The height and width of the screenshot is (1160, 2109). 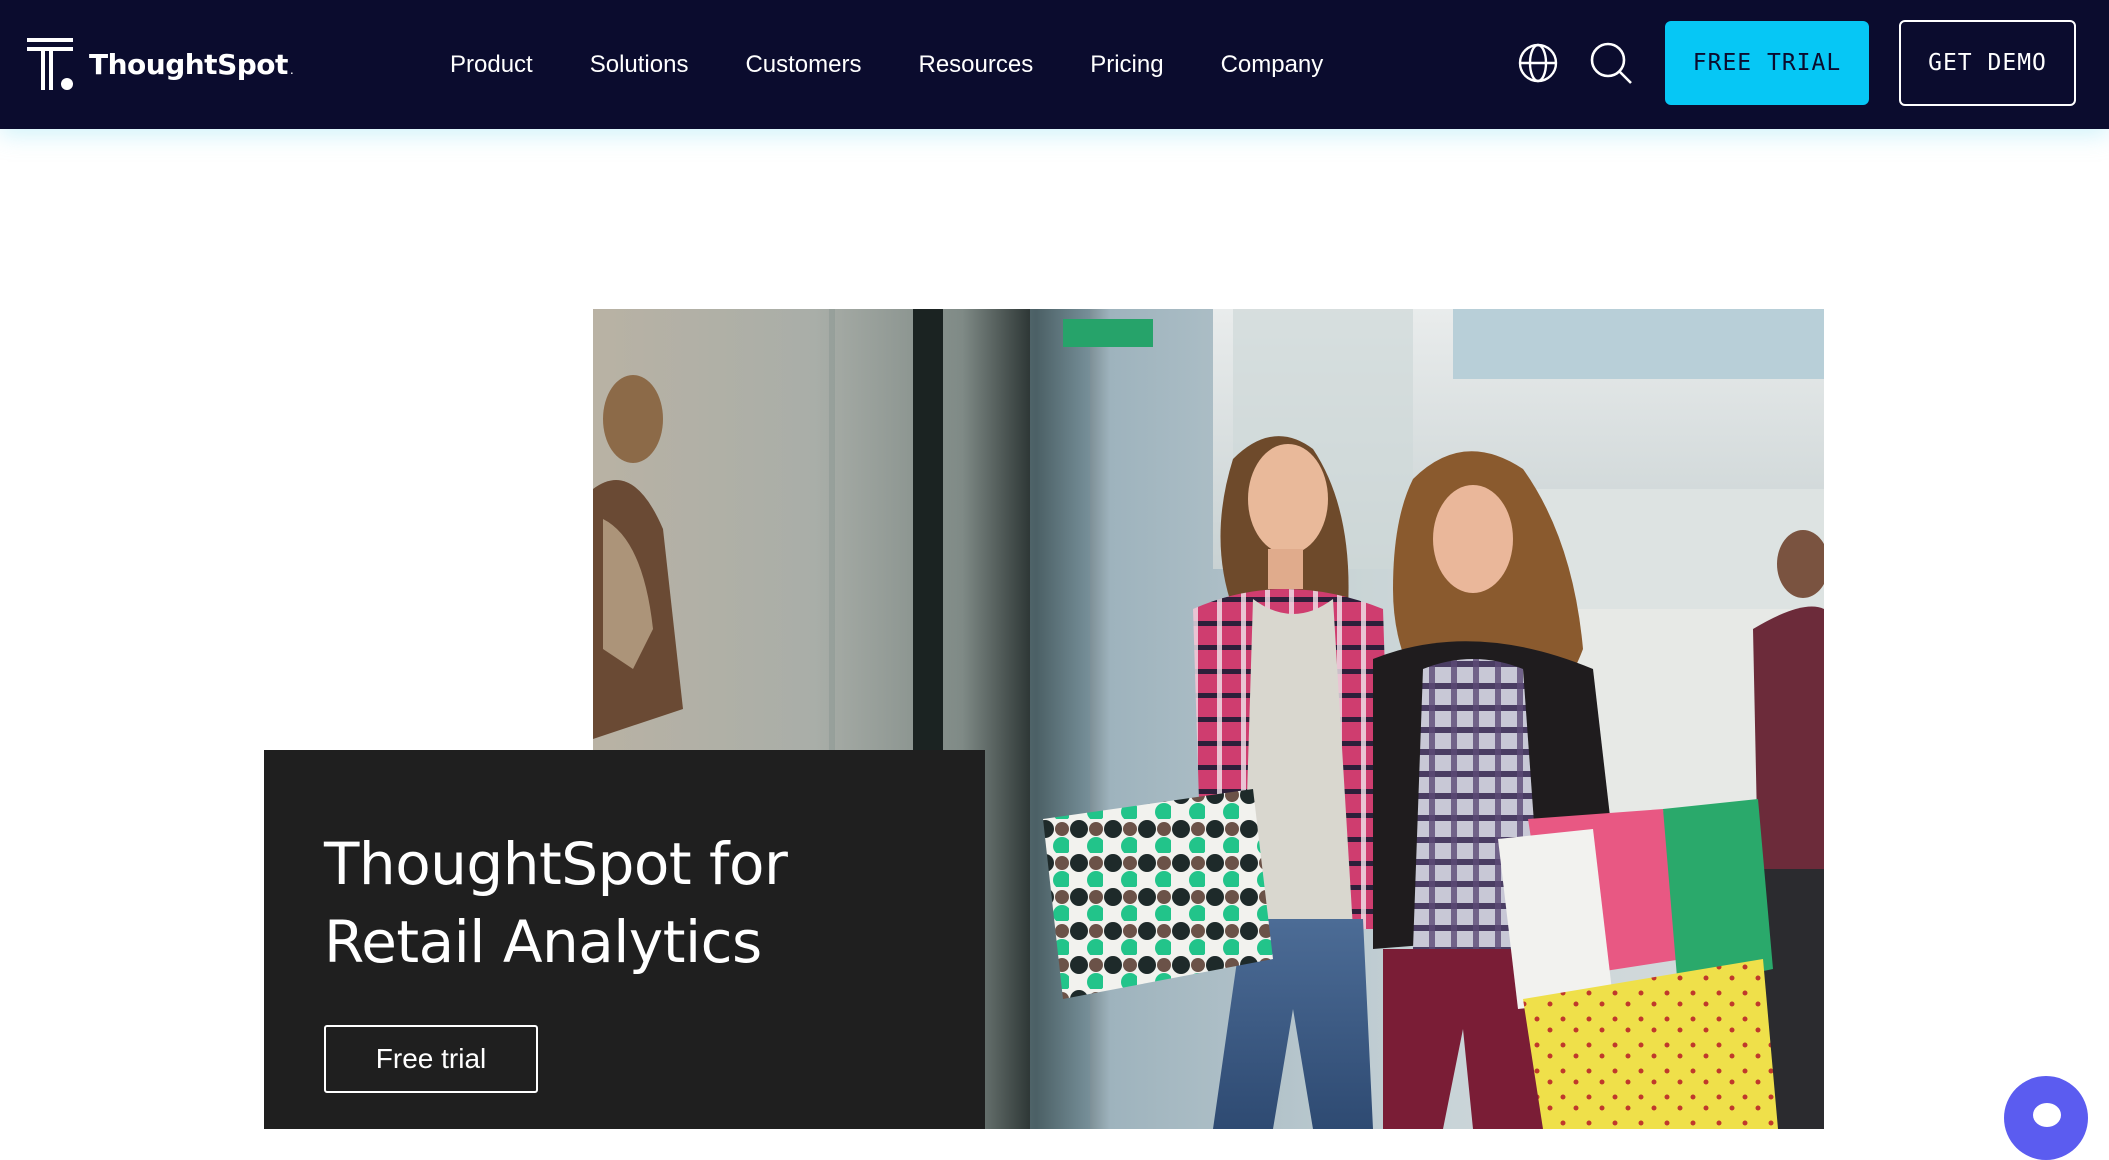 What do you see at coordinates (50, 64) in the screenshot?
I see `logo-mark-icon` at bounding box center [50, 64].